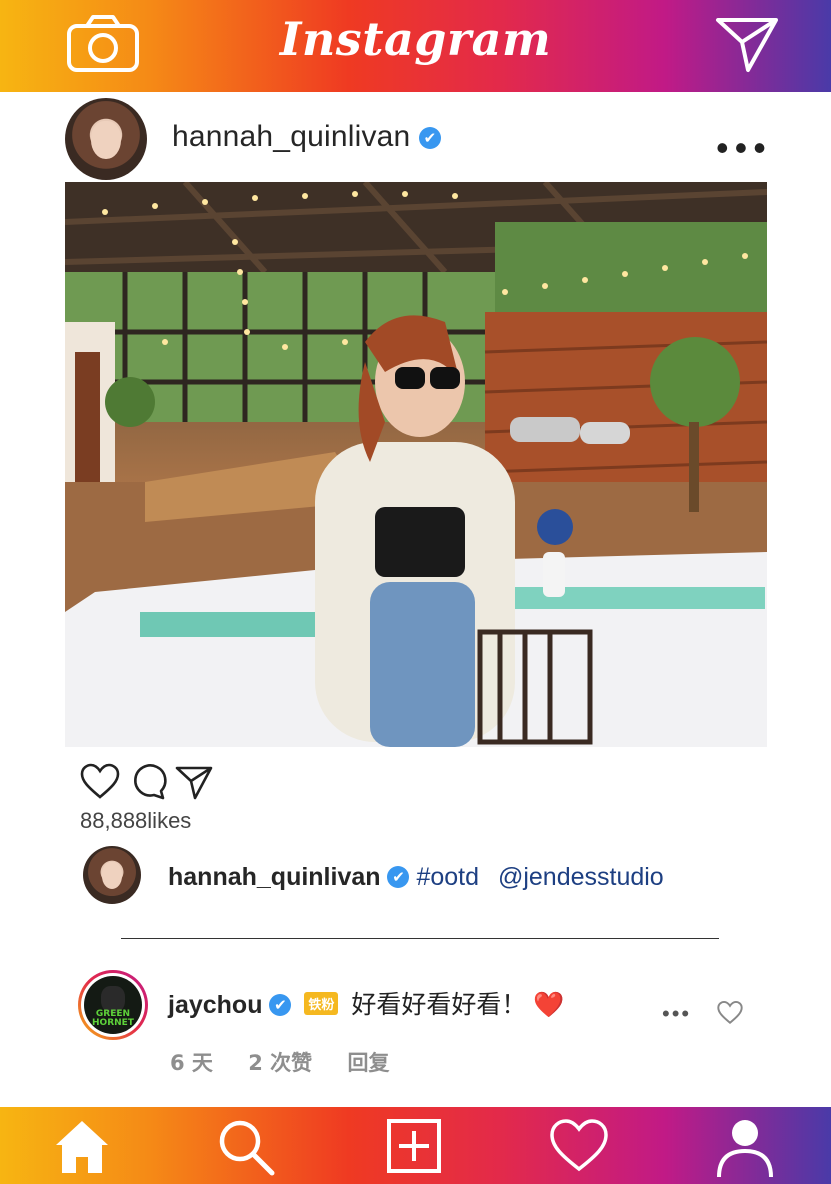 The height and width of the screenshot is (1184, 831). Describe the element at coordinates (415, 39) in the screenshot. I see `app-title: Instagram` at that location.